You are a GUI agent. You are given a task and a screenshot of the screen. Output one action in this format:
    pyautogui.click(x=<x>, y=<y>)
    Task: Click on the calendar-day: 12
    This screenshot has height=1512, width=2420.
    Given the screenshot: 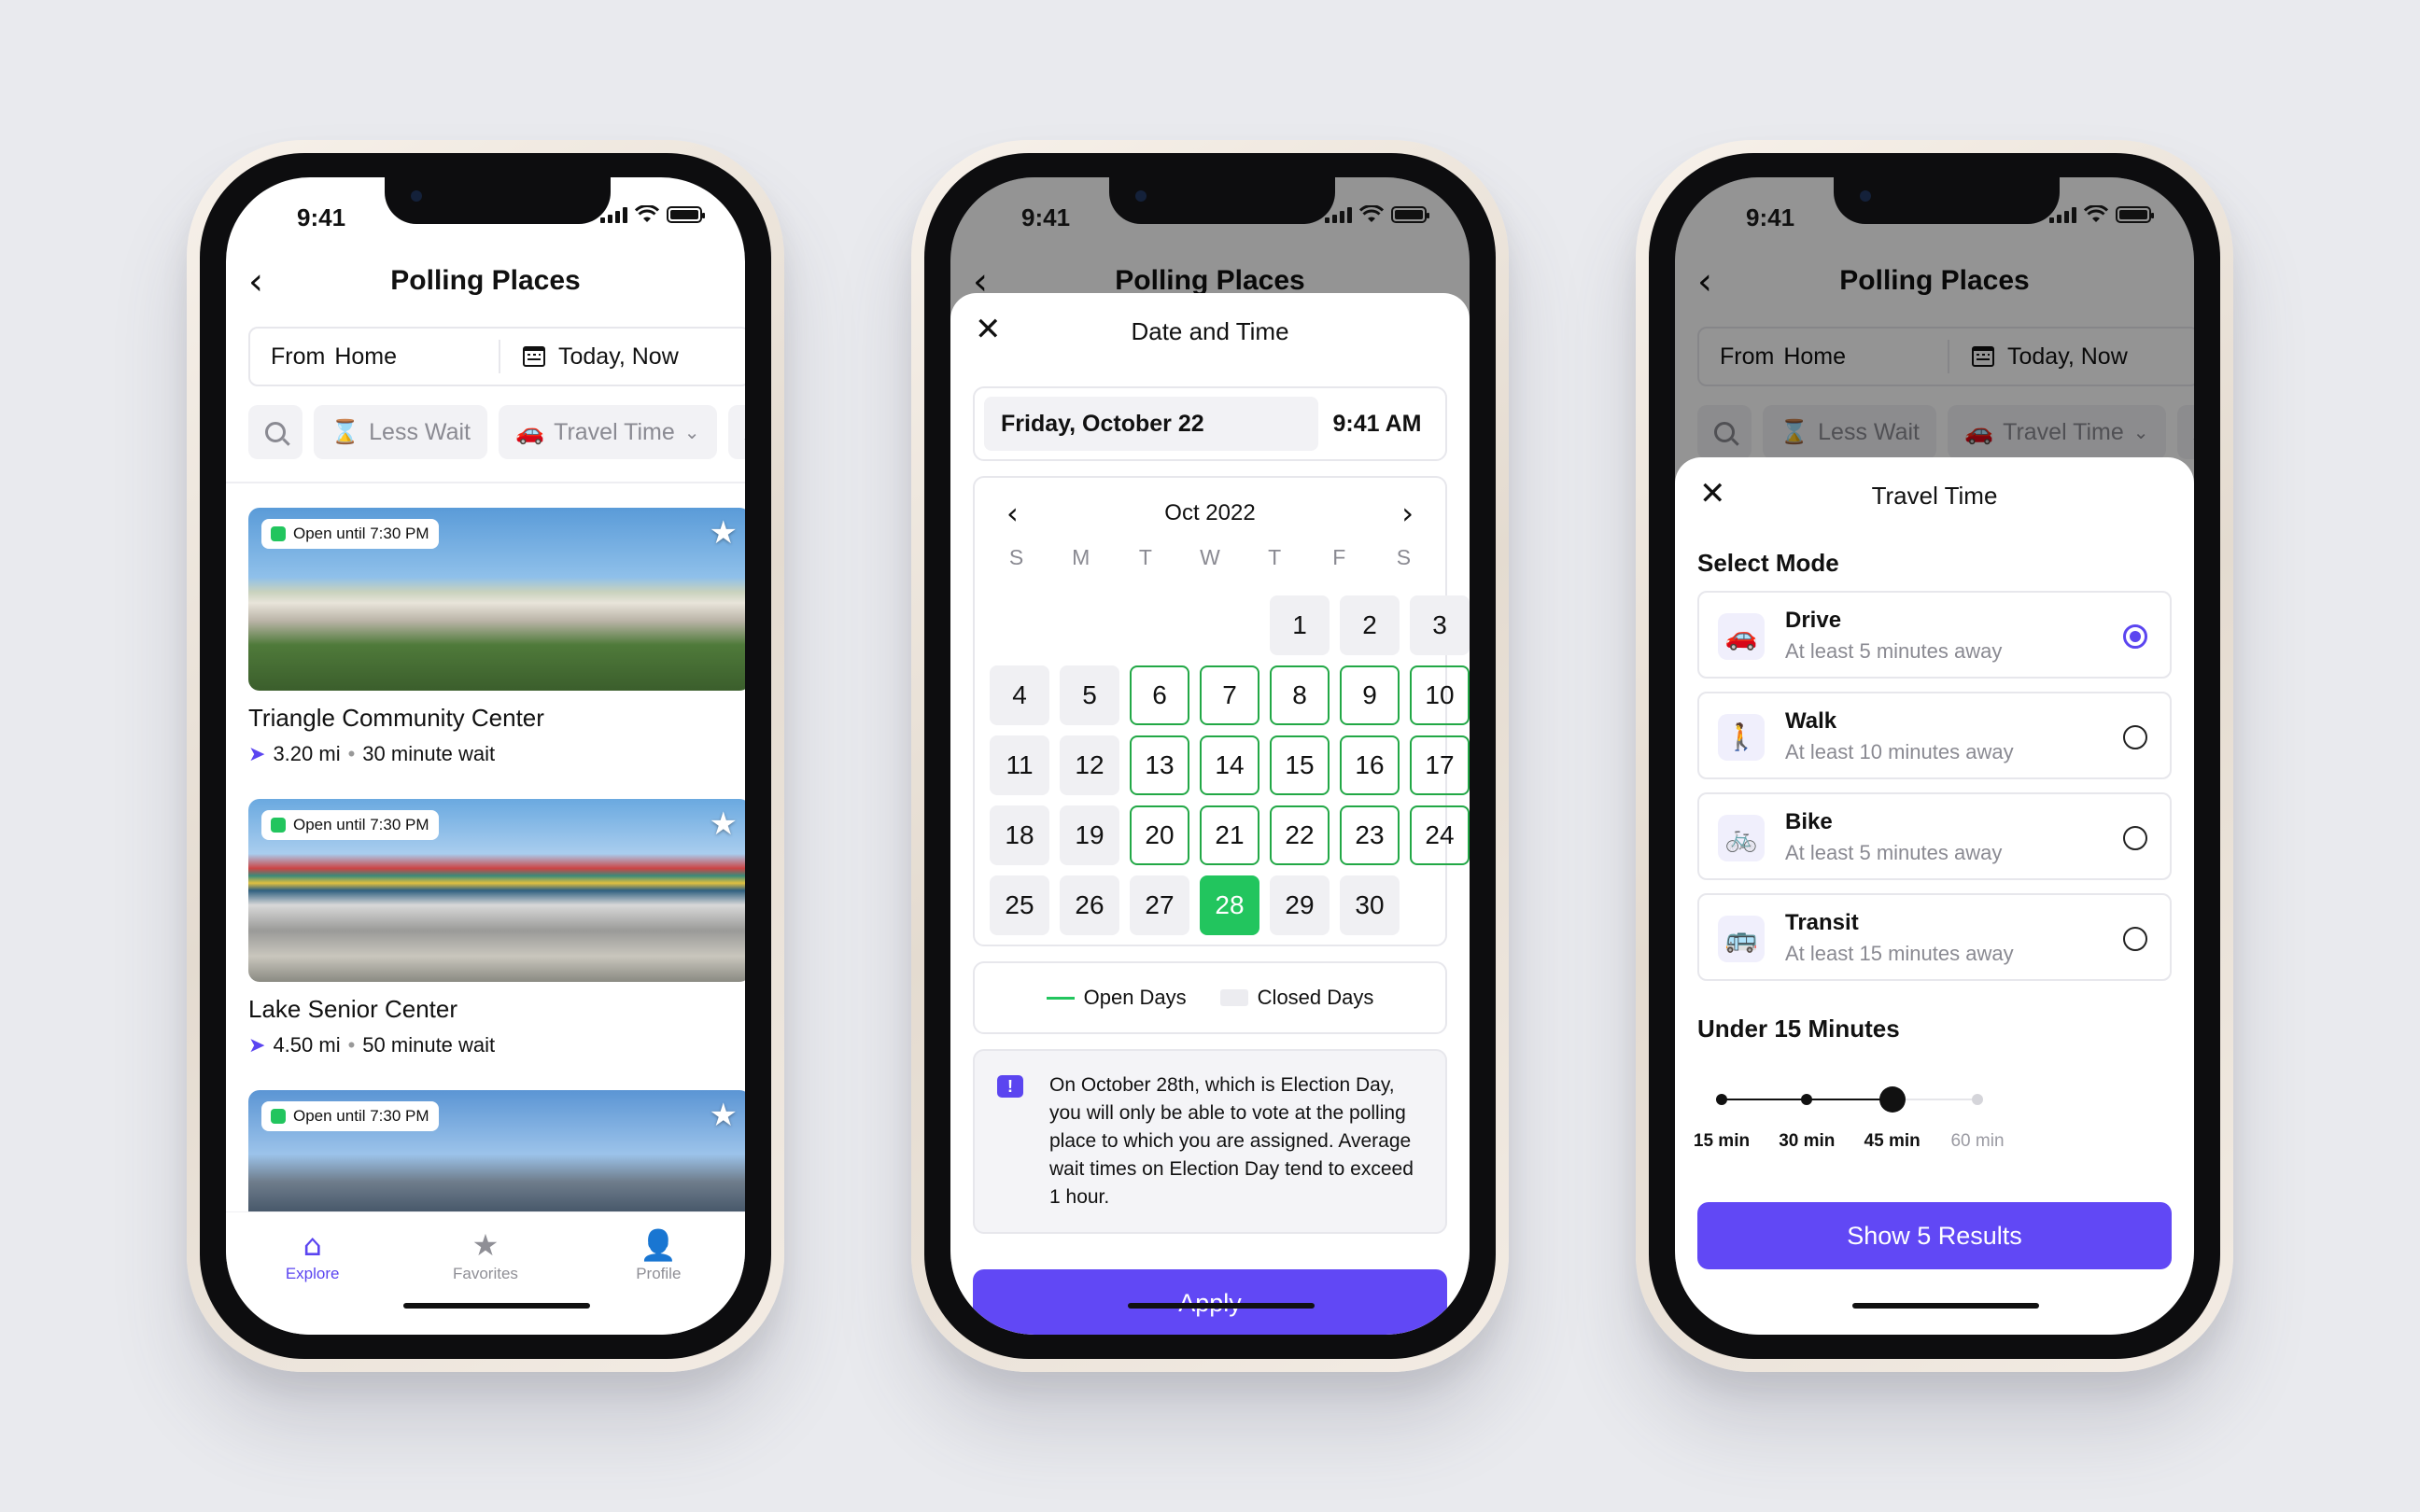 What is the action you would take?
    pyautogui.click(x=1089, y=765)
    